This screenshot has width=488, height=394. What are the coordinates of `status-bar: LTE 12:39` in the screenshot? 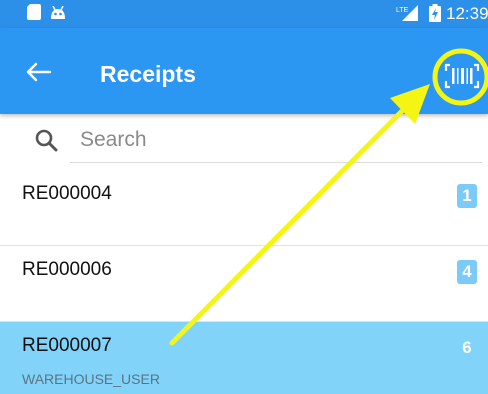 It's located at (244, 14).